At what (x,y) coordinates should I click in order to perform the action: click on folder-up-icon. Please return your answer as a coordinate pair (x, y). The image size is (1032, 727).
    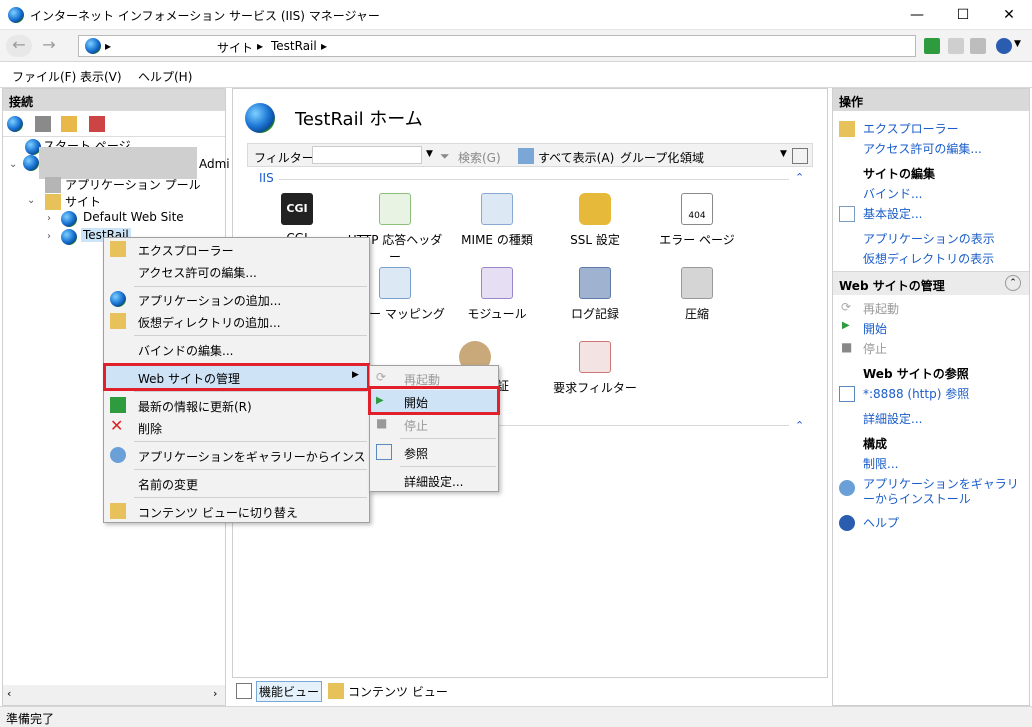
    Looking at the image, I should click on (69, 124).